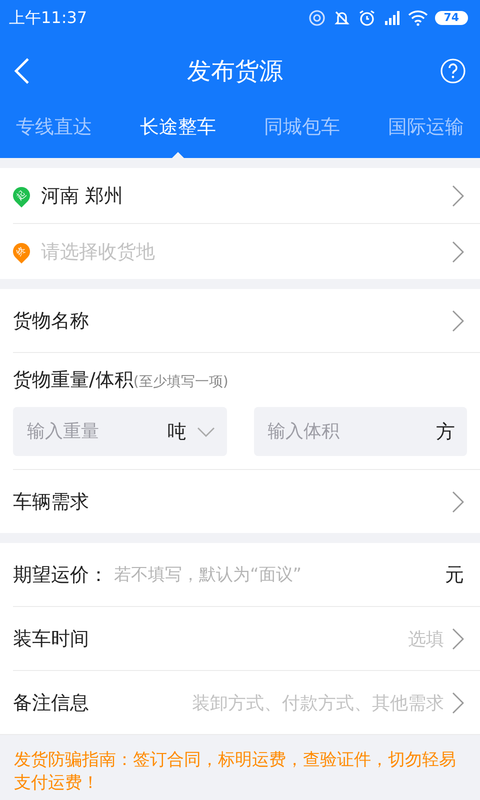 The image size is (480, 800). I want to click on cargo-name-row: 货物名称, so click(246, 321).